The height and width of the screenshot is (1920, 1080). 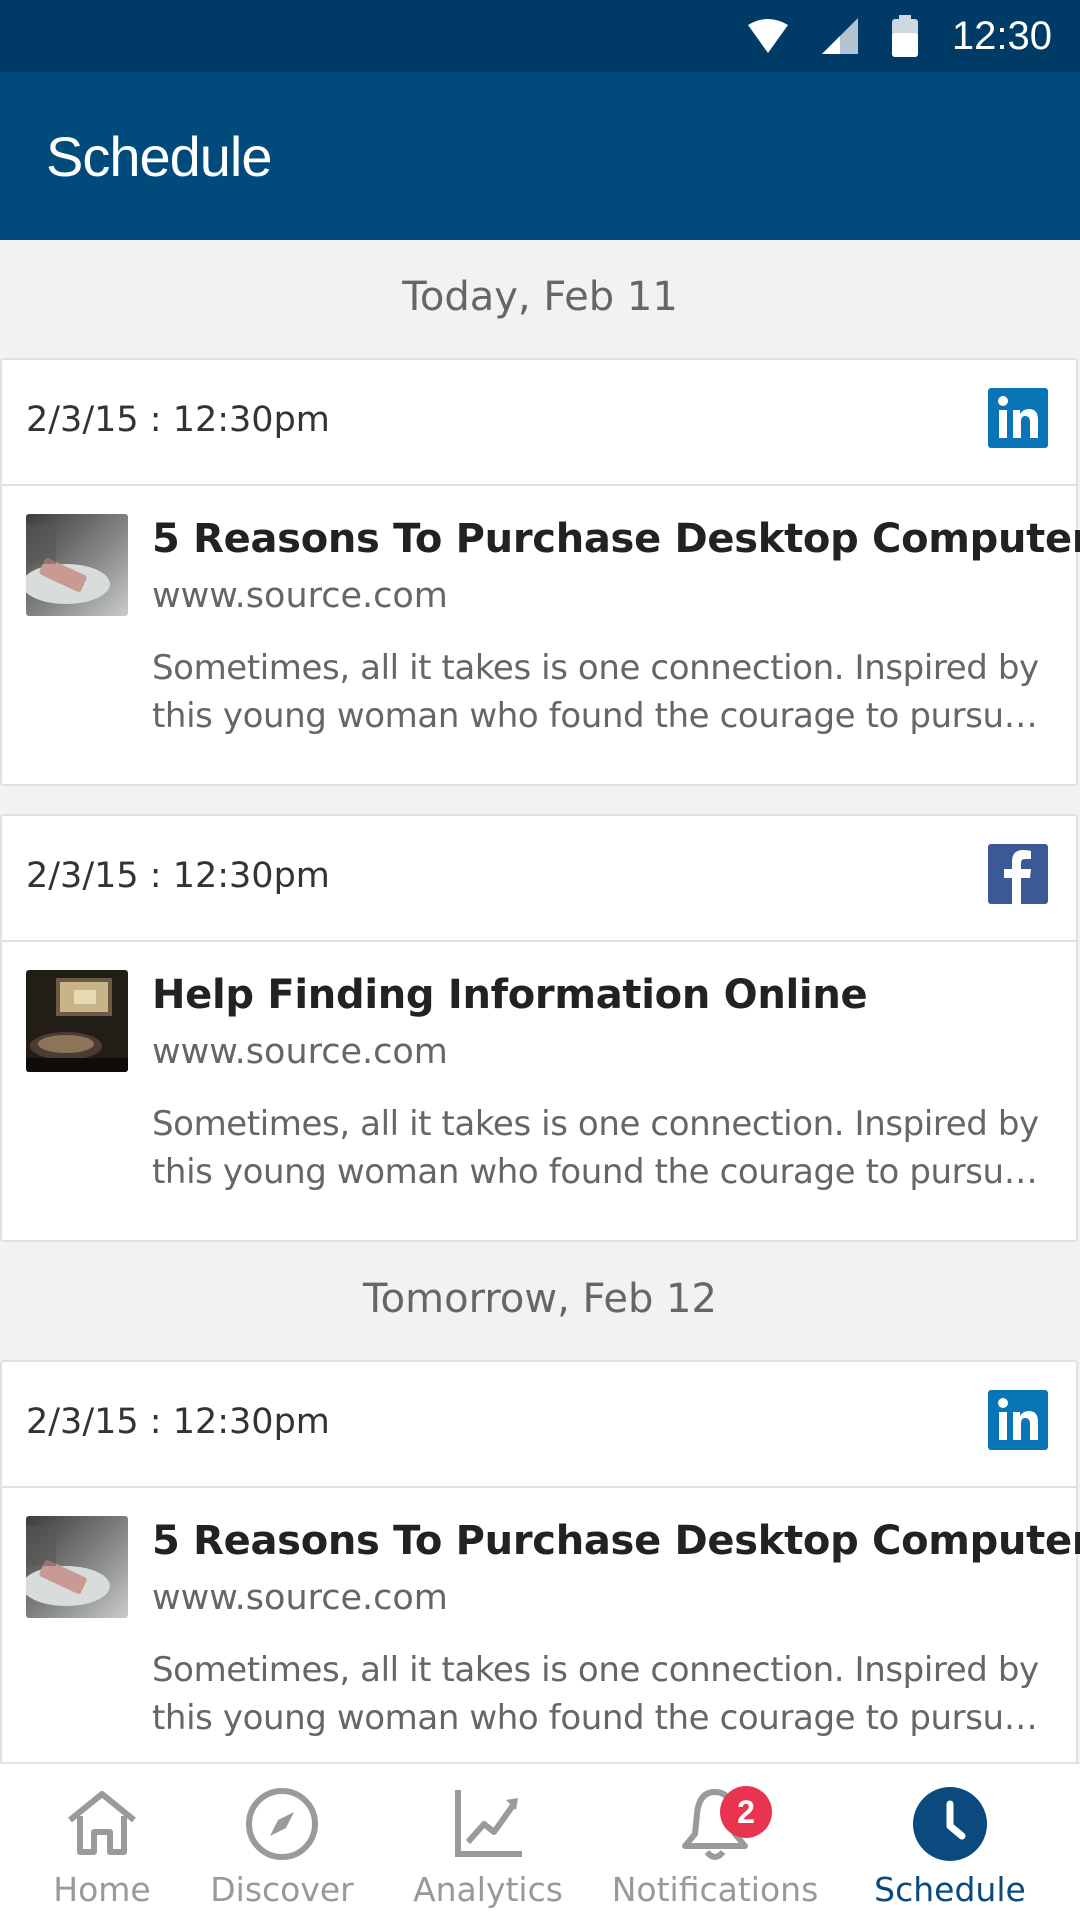 I want to click on app-bar: Schedule, so click(x=540, y=156).